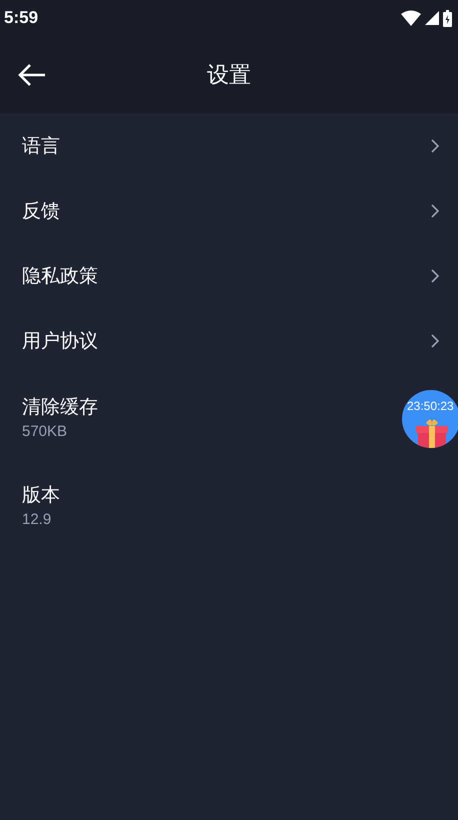 The width and height of the screenshot is (458, 820). I want to click on settings-row: 用户协议, so click(229, 340).